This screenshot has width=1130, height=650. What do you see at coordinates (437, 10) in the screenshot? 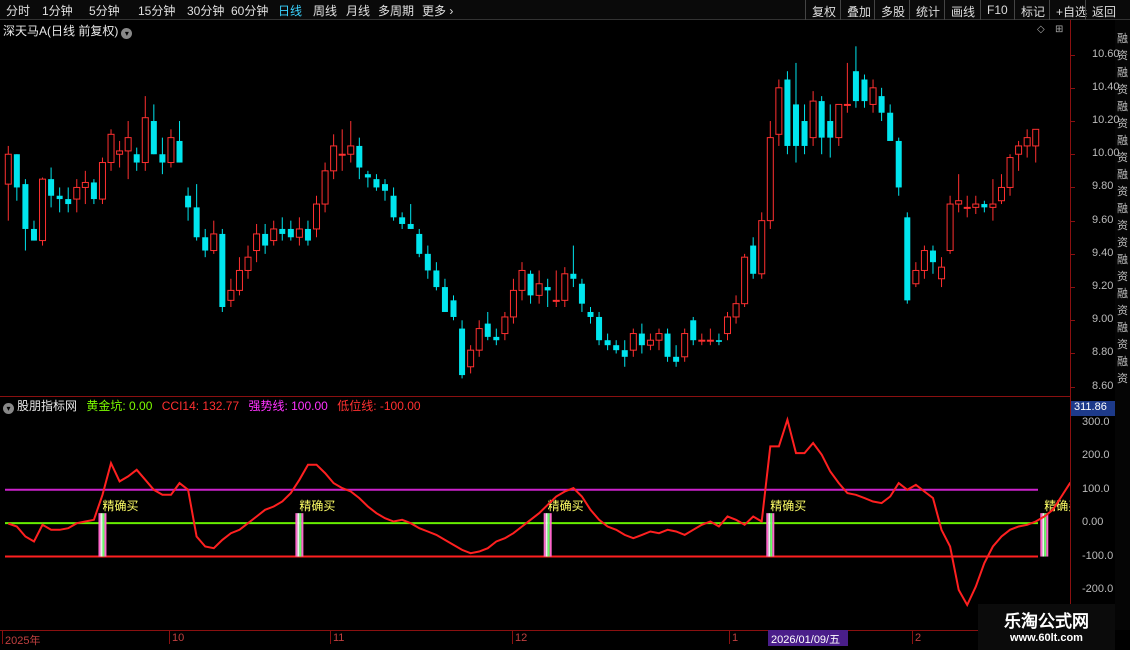
I see `period-tab-10: 更多 ›` at bounding box center [437, 10].